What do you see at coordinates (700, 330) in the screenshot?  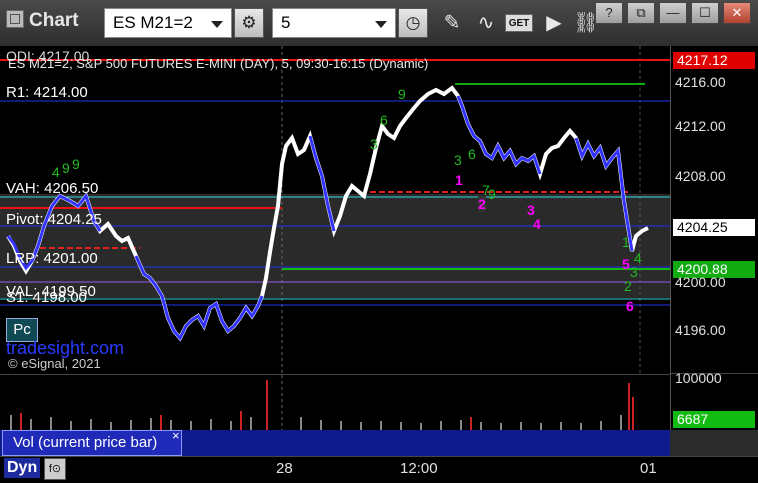 I see `price-tick: 4196.00` at bounding box center [700, 330].